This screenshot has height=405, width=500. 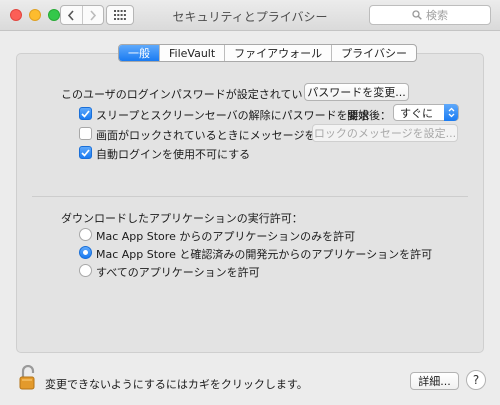 What do you see at coordinates (250, 196) in the screenshot?
I see `section-divider` at bounding box center [250, 196].